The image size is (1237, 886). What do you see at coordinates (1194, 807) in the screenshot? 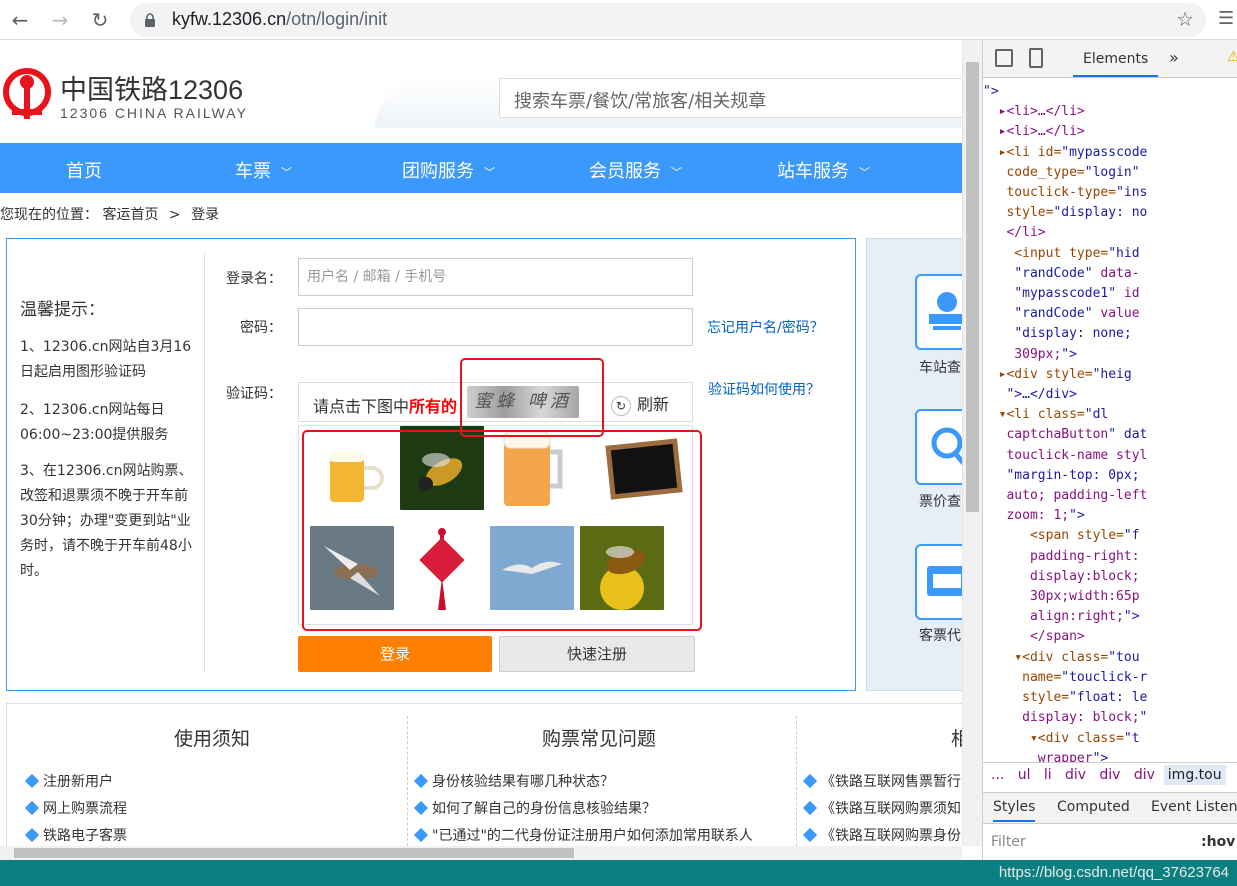
I see `tab-event-listeners: Event Listene` at bounding box center [1194, 807].